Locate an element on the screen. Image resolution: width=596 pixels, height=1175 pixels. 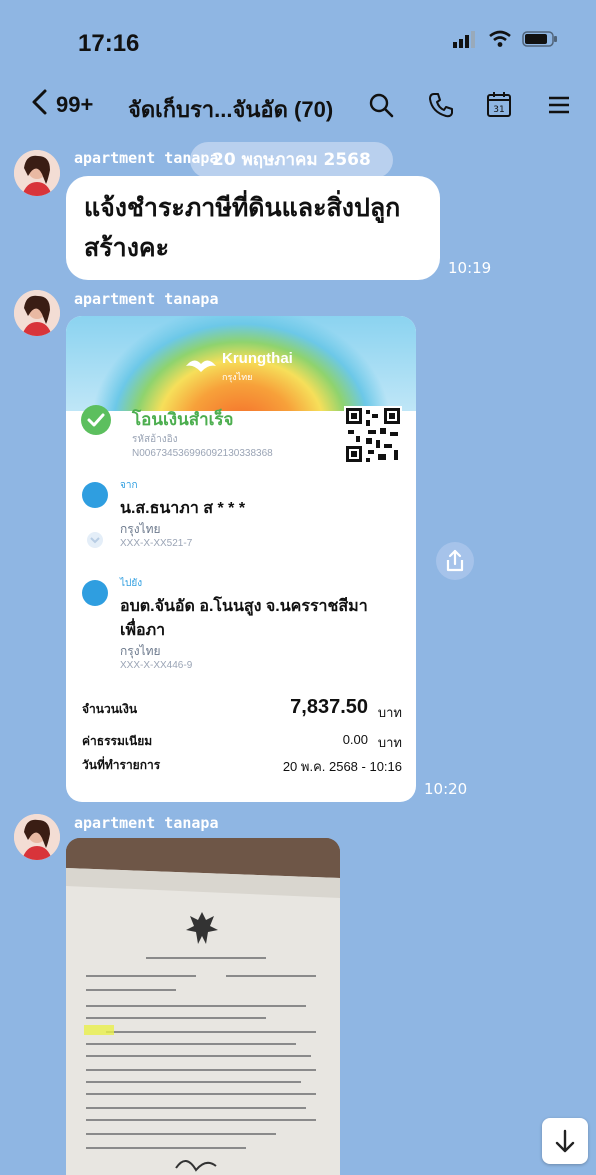
calendar-button: 31 is located at coordinates (499, 105).